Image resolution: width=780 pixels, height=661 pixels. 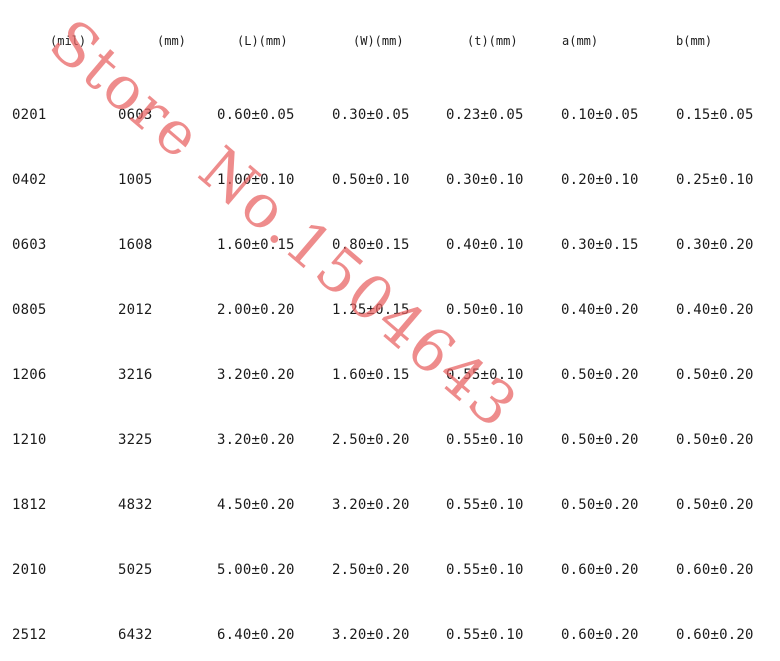 What do you see at coordinates (135, 635) in the screenshot?
I see `cell-mm: 6432` at bounding box center [135, 635].